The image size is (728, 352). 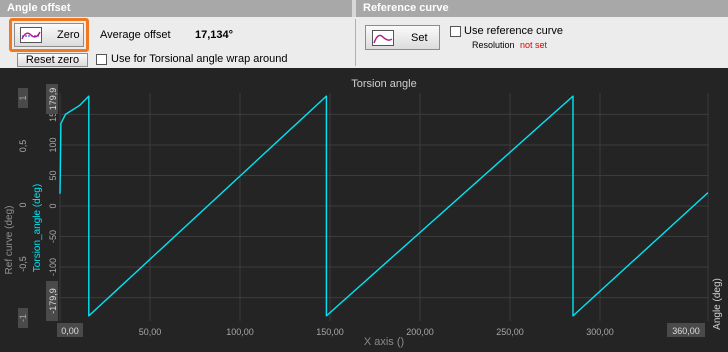 What do you see at coordinates (53, 99) in the screenshot?
I see `y-max-label: 179,9` at bounding box center [53, 99].